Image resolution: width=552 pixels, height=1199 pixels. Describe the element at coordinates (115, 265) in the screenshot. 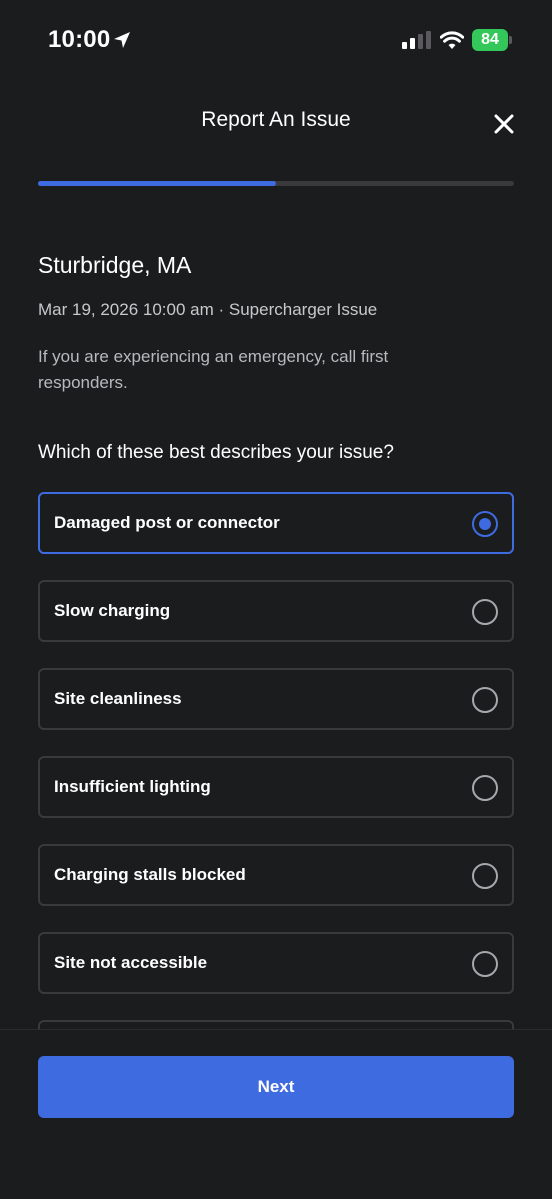

I see `location-title: Sturbridge, MA` at that location.